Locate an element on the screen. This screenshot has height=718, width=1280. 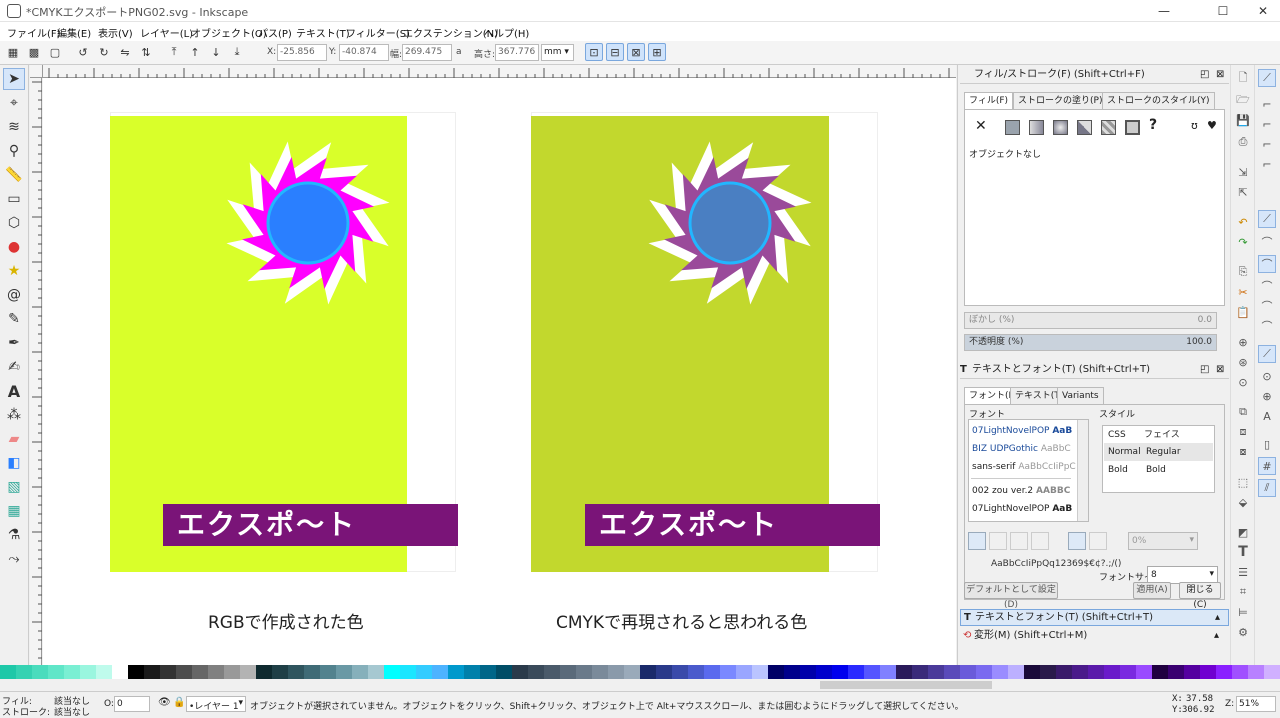
open-icon: 🗁 is located at coordinates (1243, 100).